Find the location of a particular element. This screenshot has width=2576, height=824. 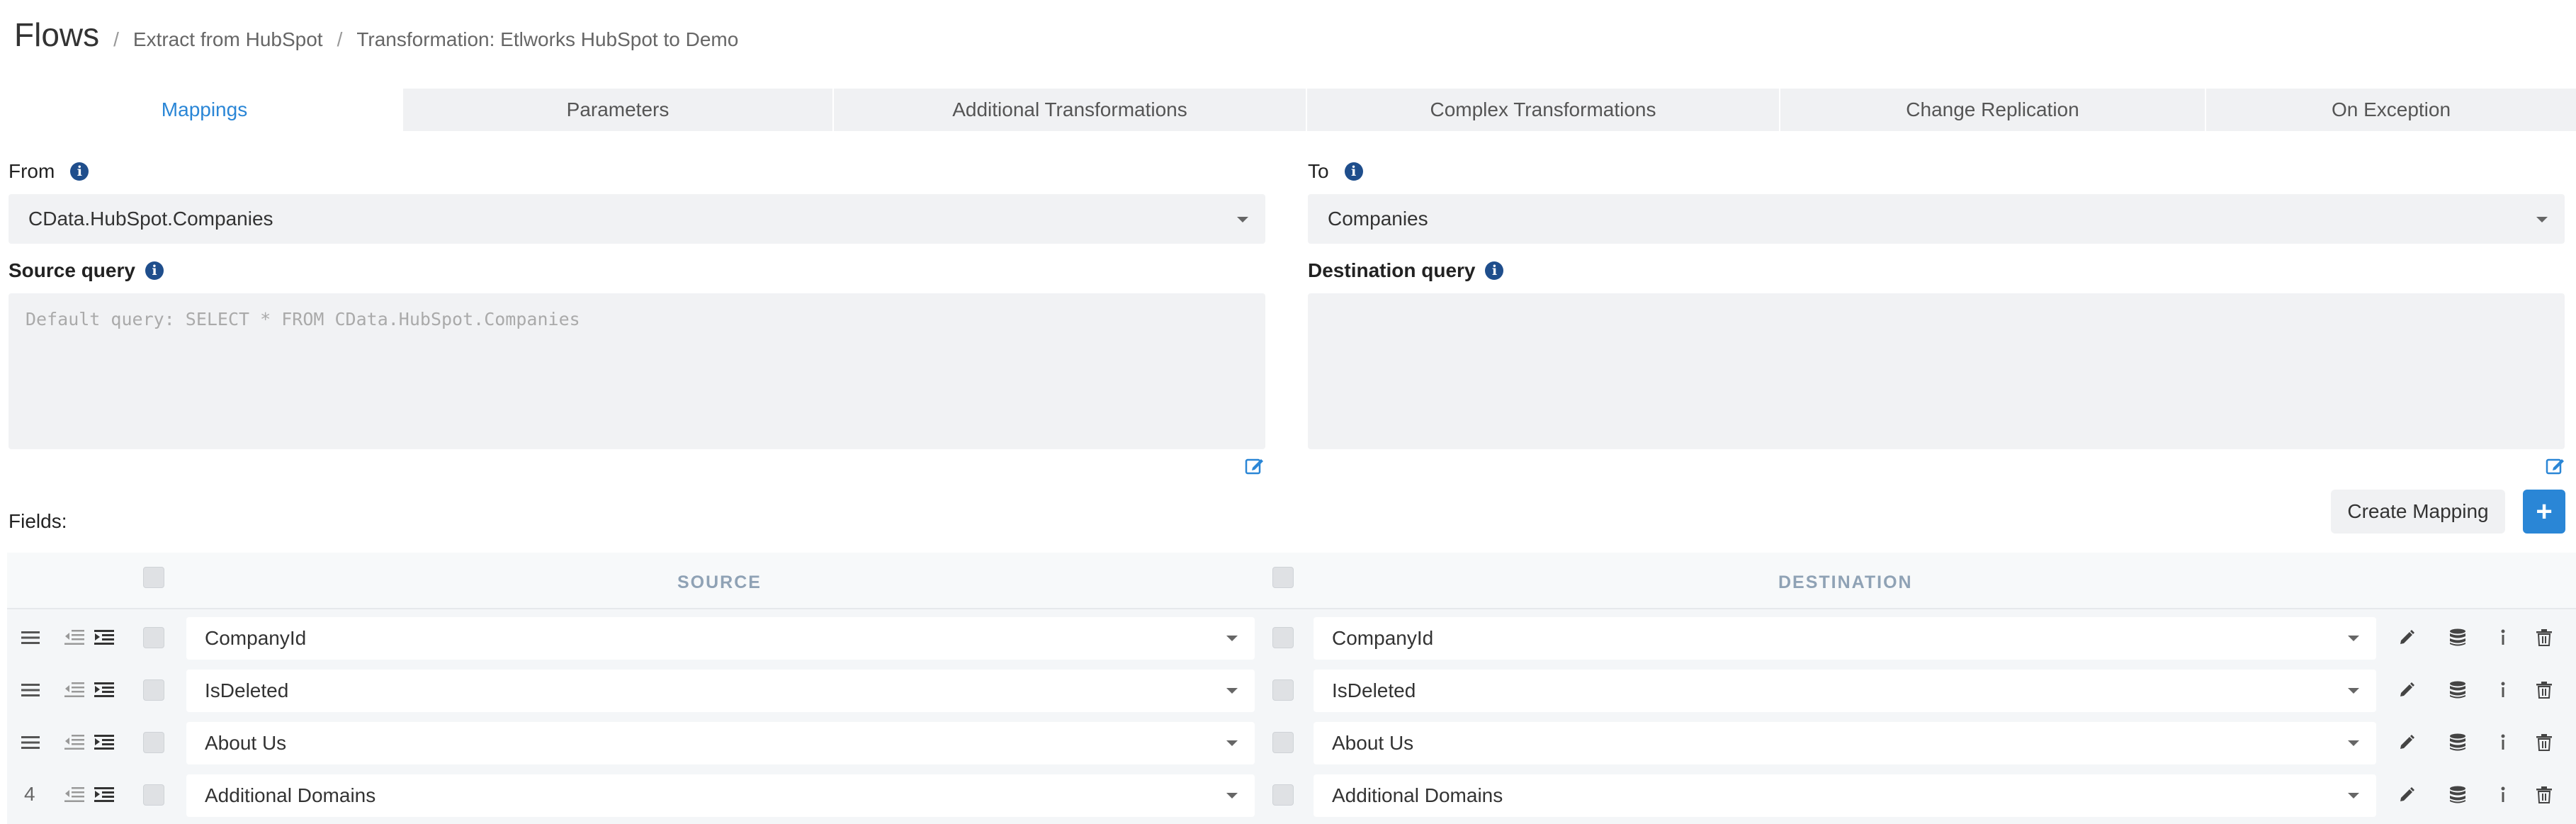

destination-query-label: Destination query is located at coordinates (1392, 270).